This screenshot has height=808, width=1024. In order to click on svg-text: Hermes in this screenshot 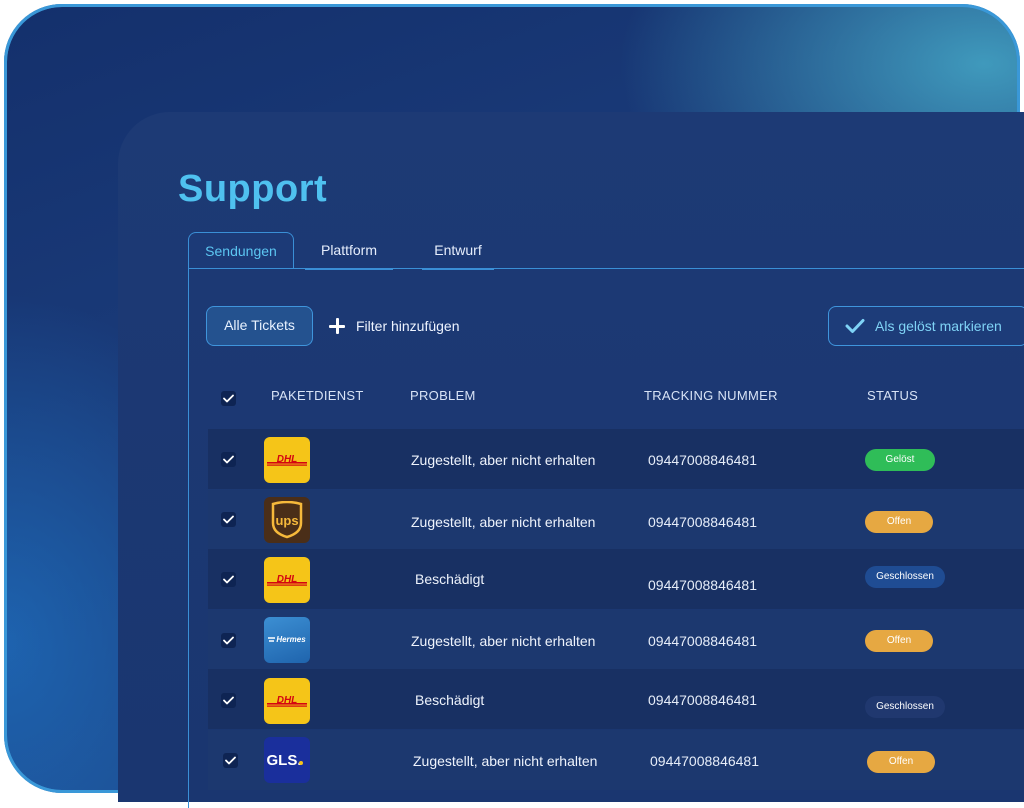, I will do `click(291, 639)`.